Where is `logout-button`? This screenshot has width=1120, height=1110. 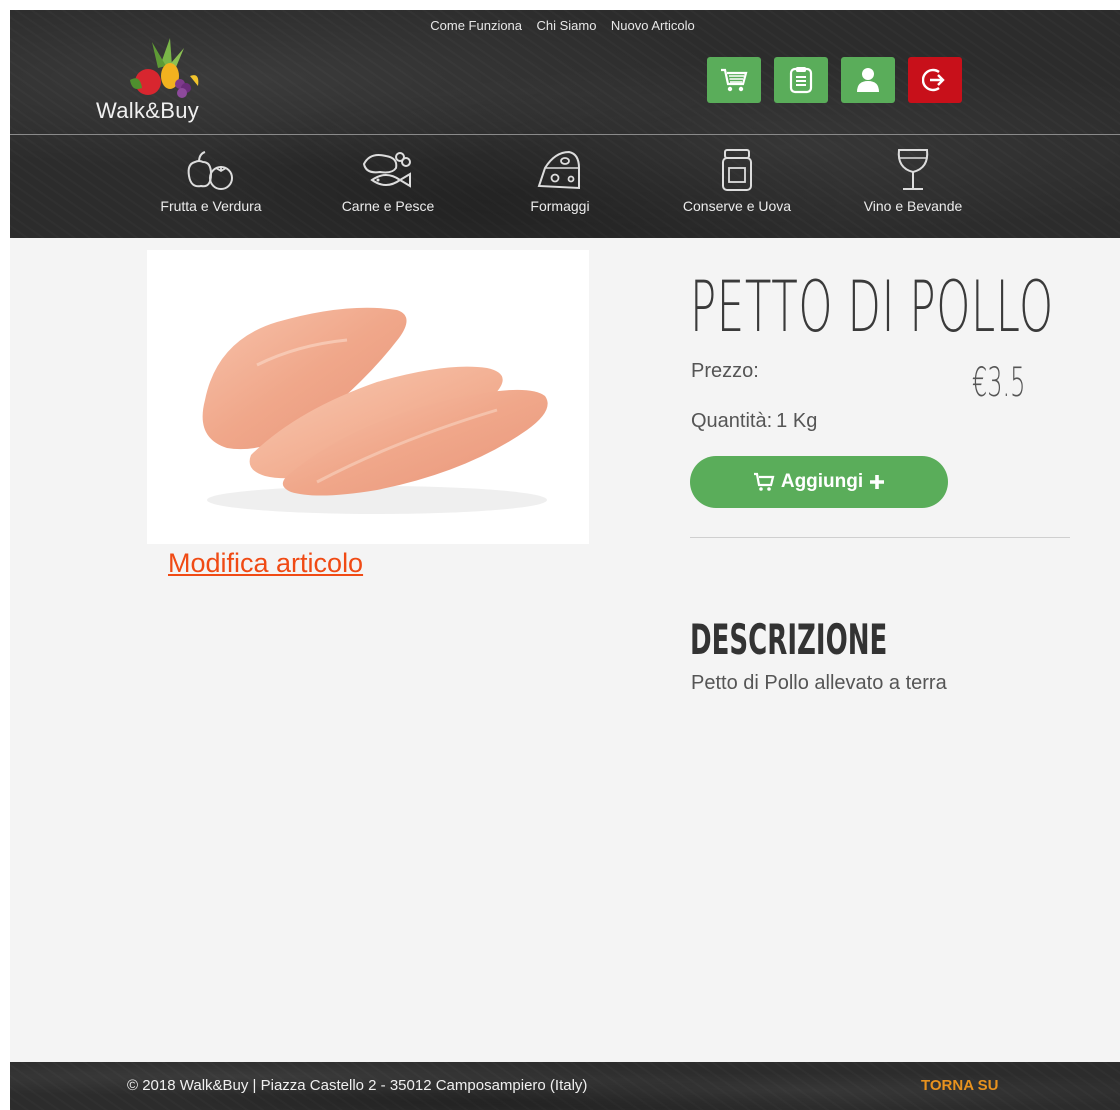 logout-button is located at coordinates (935, 80).